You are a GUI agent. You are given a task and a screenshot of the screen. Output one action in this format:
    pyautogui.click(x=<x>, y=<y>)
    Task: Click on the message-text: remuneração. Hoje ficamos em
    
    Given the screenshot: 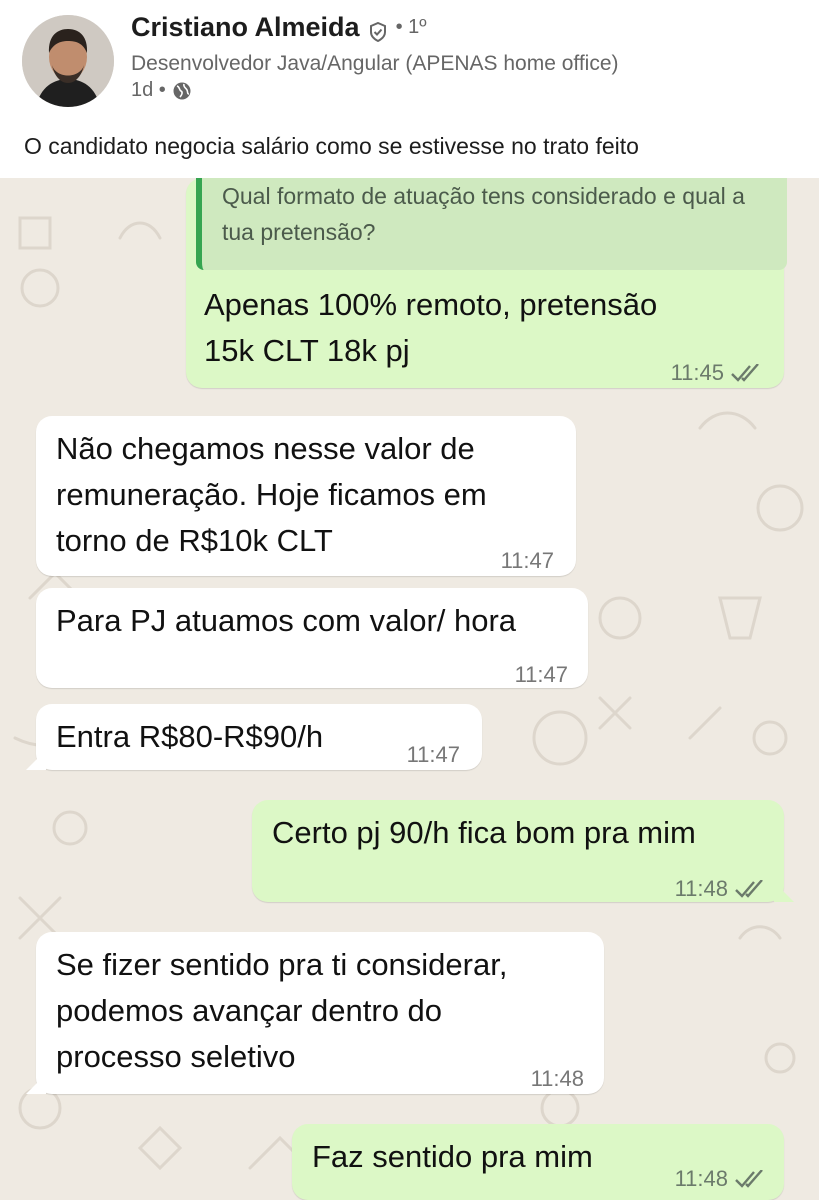 What is the action you would take?
    pyautogui.click(x=271, y=494)
    